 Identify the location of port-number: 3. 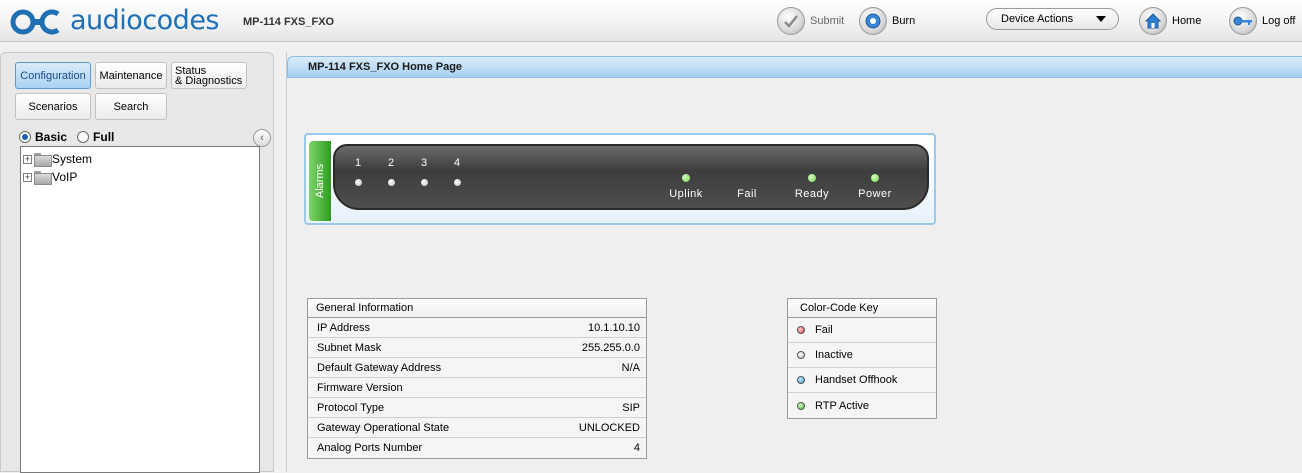
(424, 163).